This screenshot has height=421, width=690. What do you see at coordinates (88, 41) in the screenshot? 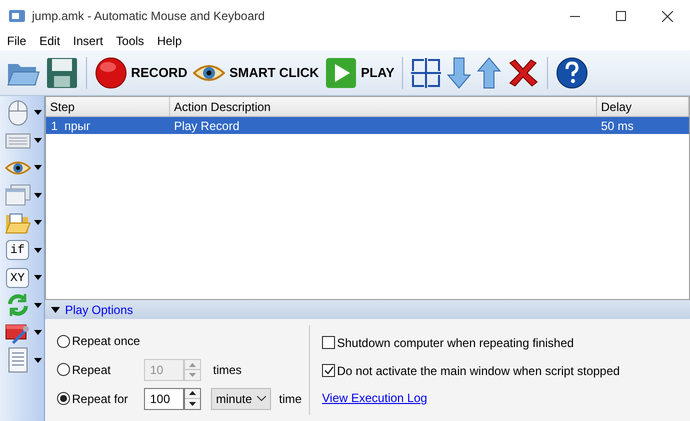
I see `menu-item: Insert` at bounding box center [88, 41].